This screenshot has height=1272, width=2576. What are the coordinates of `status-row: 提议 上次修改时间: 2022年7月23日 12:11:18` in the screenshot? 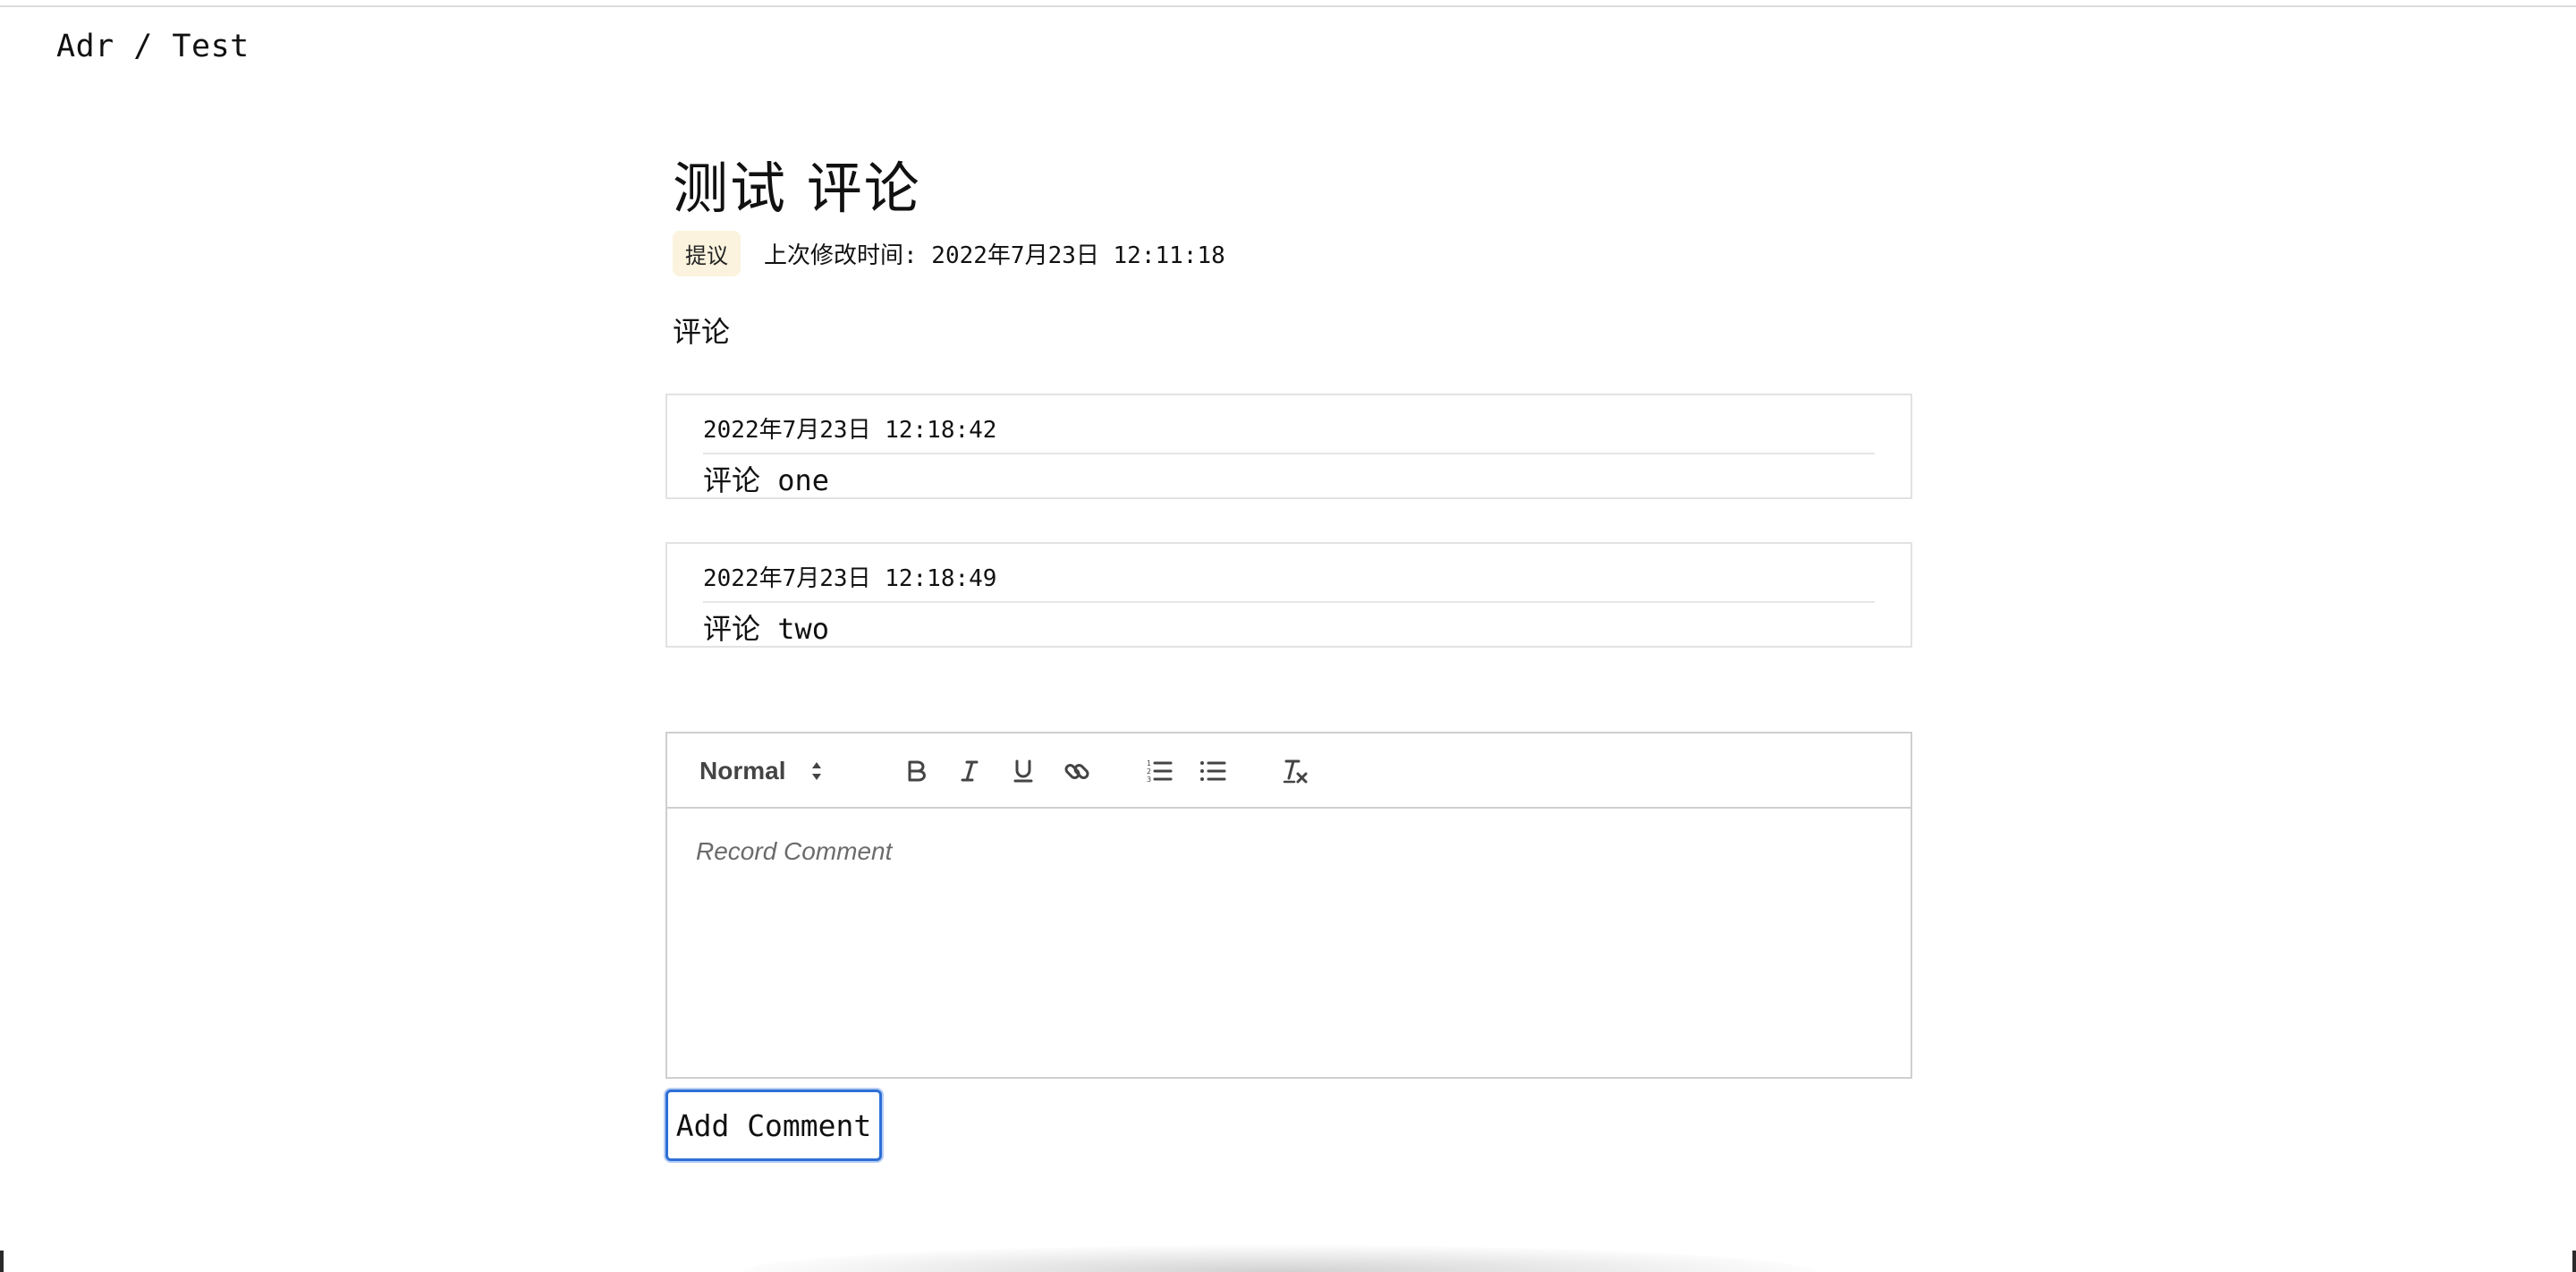 It's located at (949, 253).